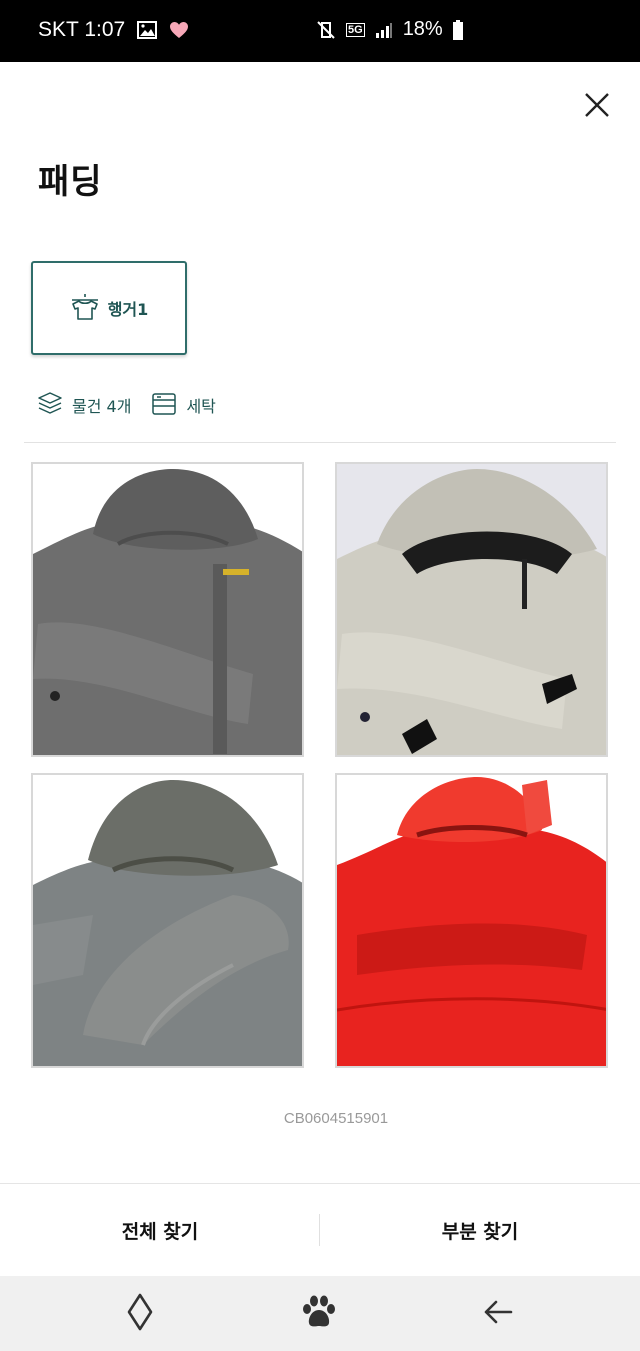 This screenshot has width=640, height=1351. I want to click on close-icon, so click(597, 107).